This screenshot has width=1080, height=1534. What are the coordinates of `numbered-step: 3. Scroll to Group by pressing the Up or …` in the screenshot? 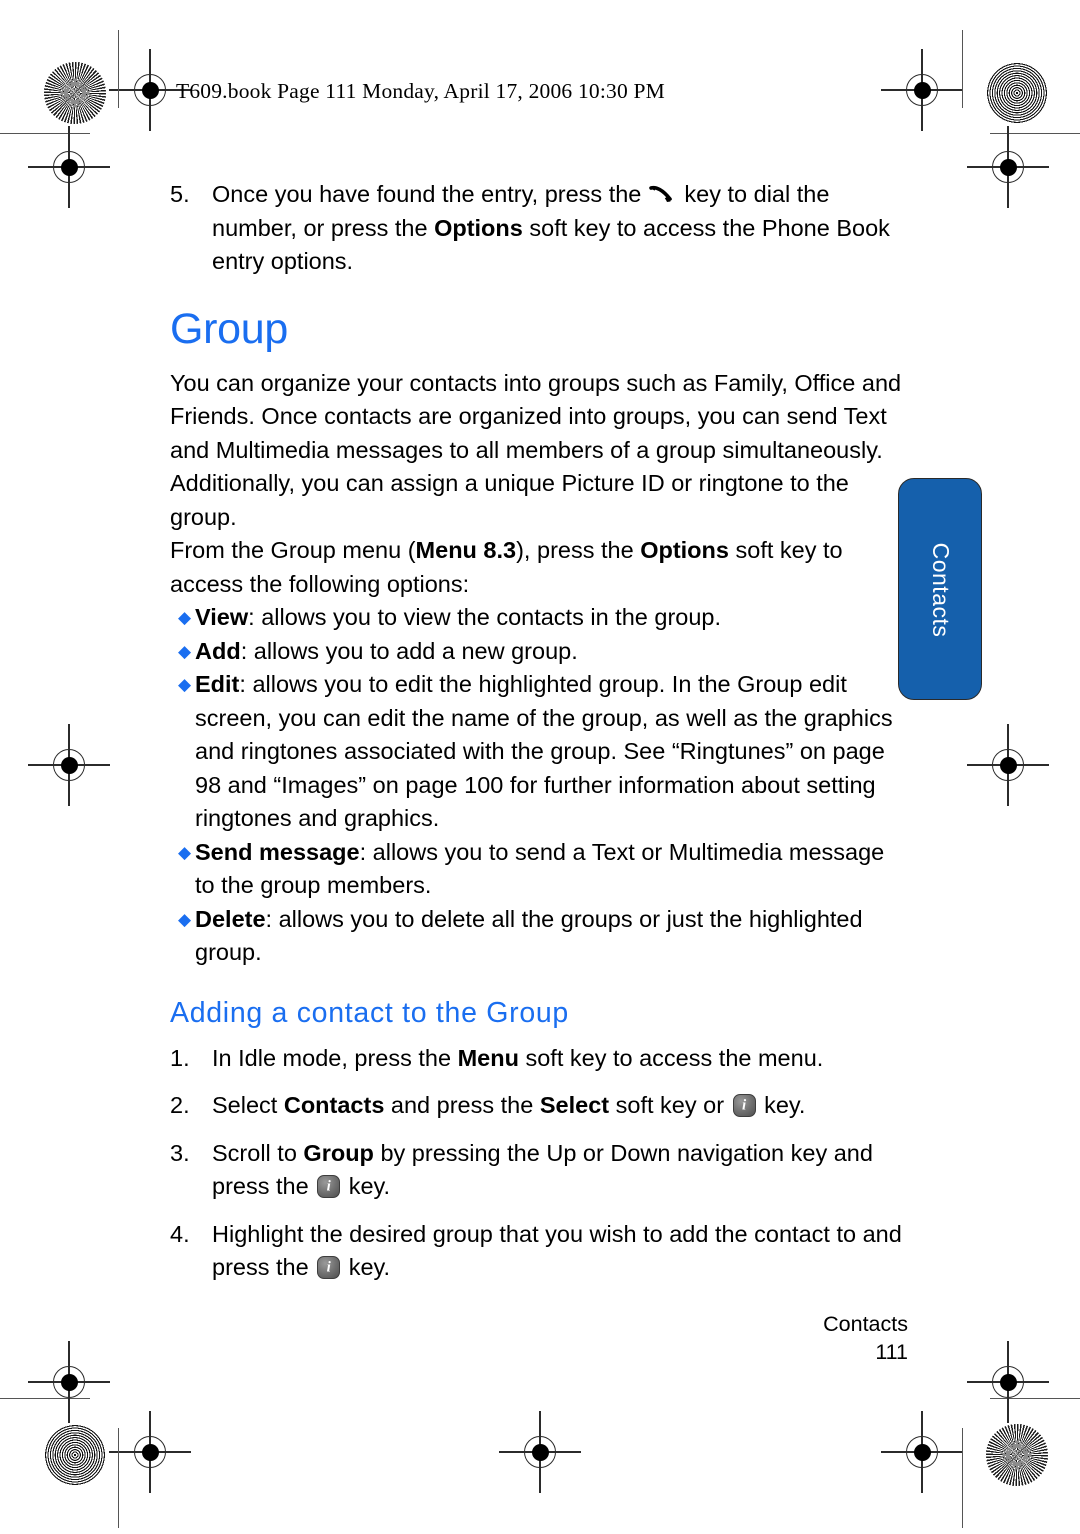 It's located at (540, 1170).